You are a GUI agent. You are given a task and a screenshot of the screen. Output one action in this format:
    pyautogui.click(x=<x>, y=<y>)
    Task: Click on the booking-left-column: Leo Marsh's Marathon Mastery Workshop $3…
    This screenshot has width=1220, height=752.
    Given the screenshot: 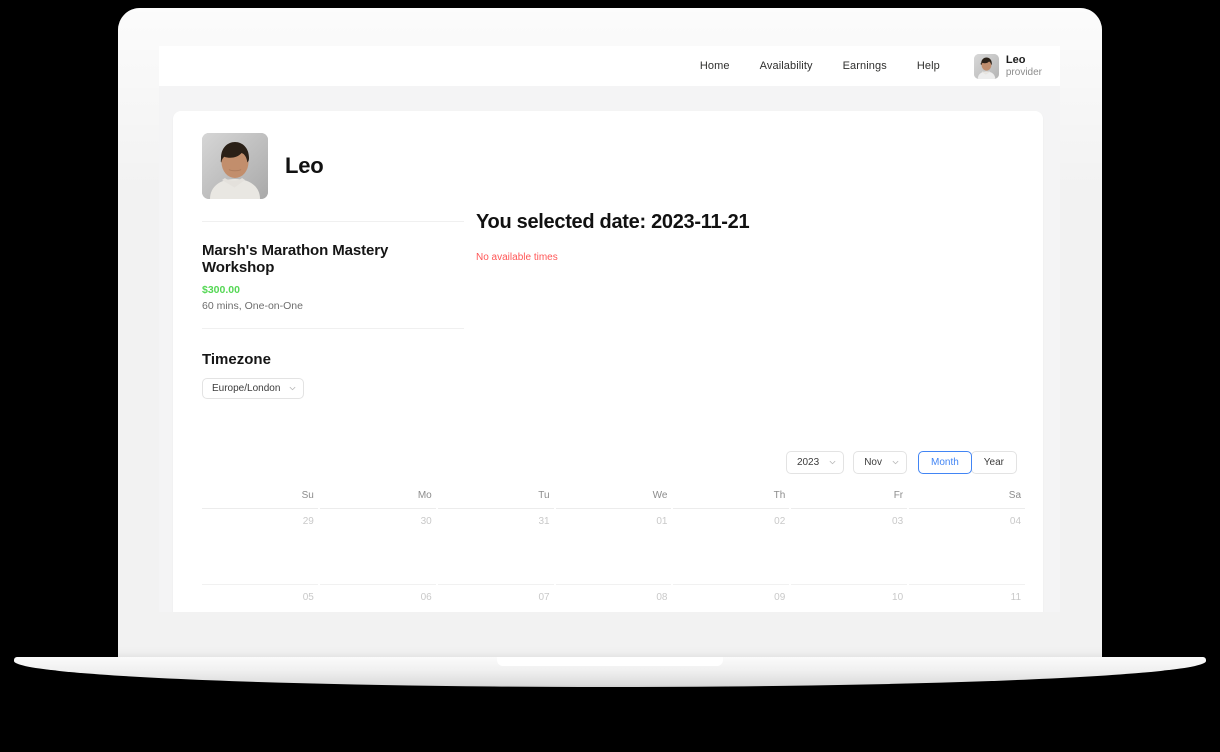 What is the action you would take?
    pyautogui.click(x=333, y=266)
    